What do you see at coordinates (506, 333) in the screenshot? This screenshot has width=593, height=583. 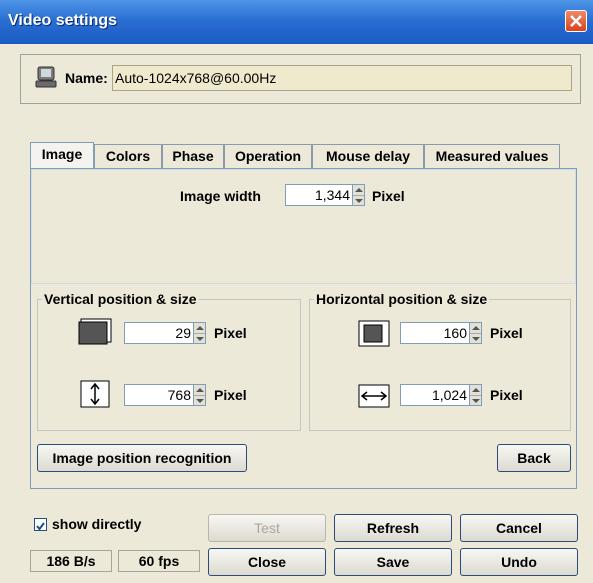 I see `horizontal-position-unit: Pixel` at bounding box center [506, 333].